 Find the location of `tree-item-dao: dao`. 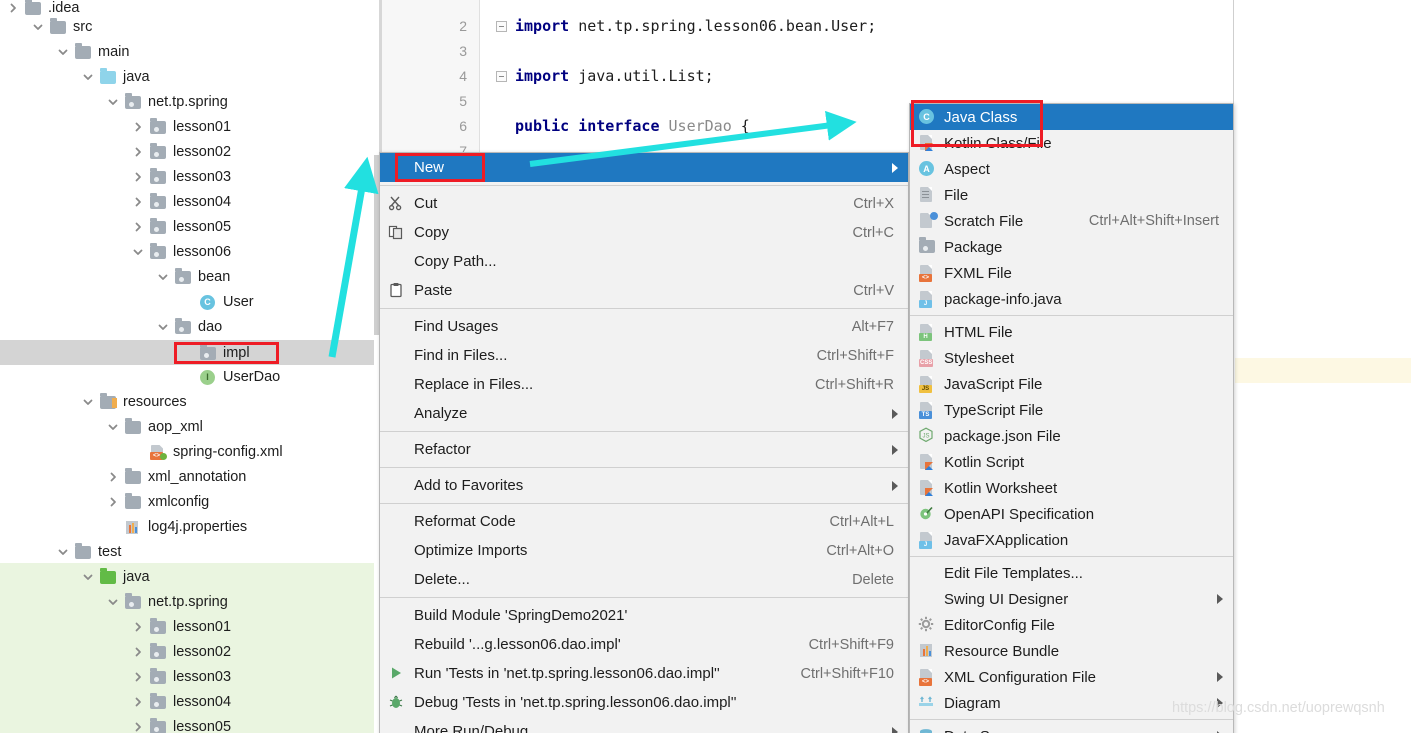

tree-item-dao: dao is located at coordinates (189, 326).